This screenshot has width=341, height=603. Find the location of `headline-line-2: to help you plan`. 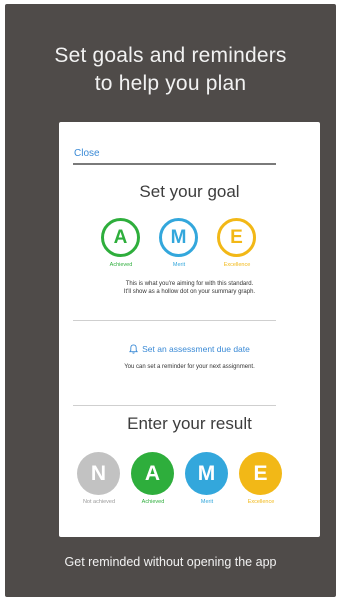

headline-line-2: to help you plan is located at coordinates (170, 83).